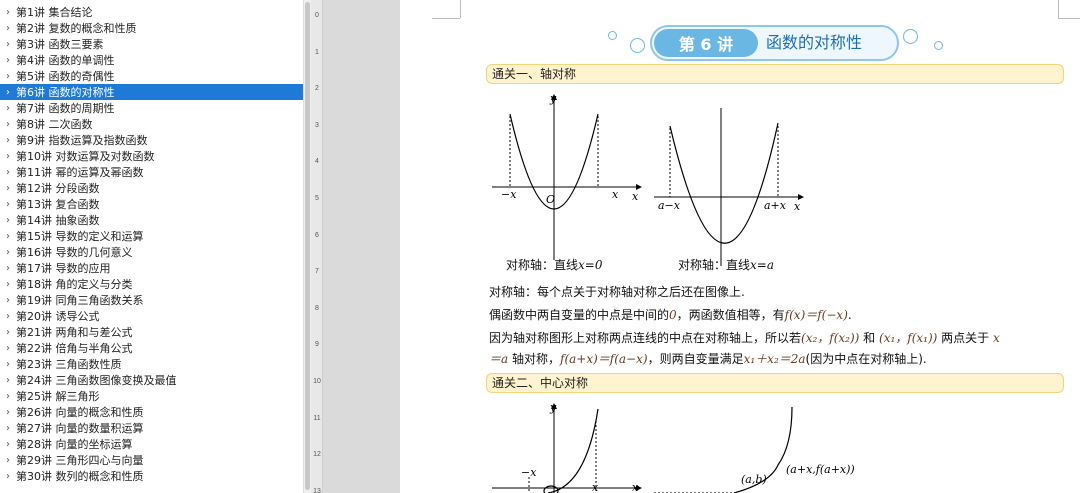  What do you see at coordinates (612, 35) in the screenshot?
I see `deco-circle` at bounding box center [612, 35].